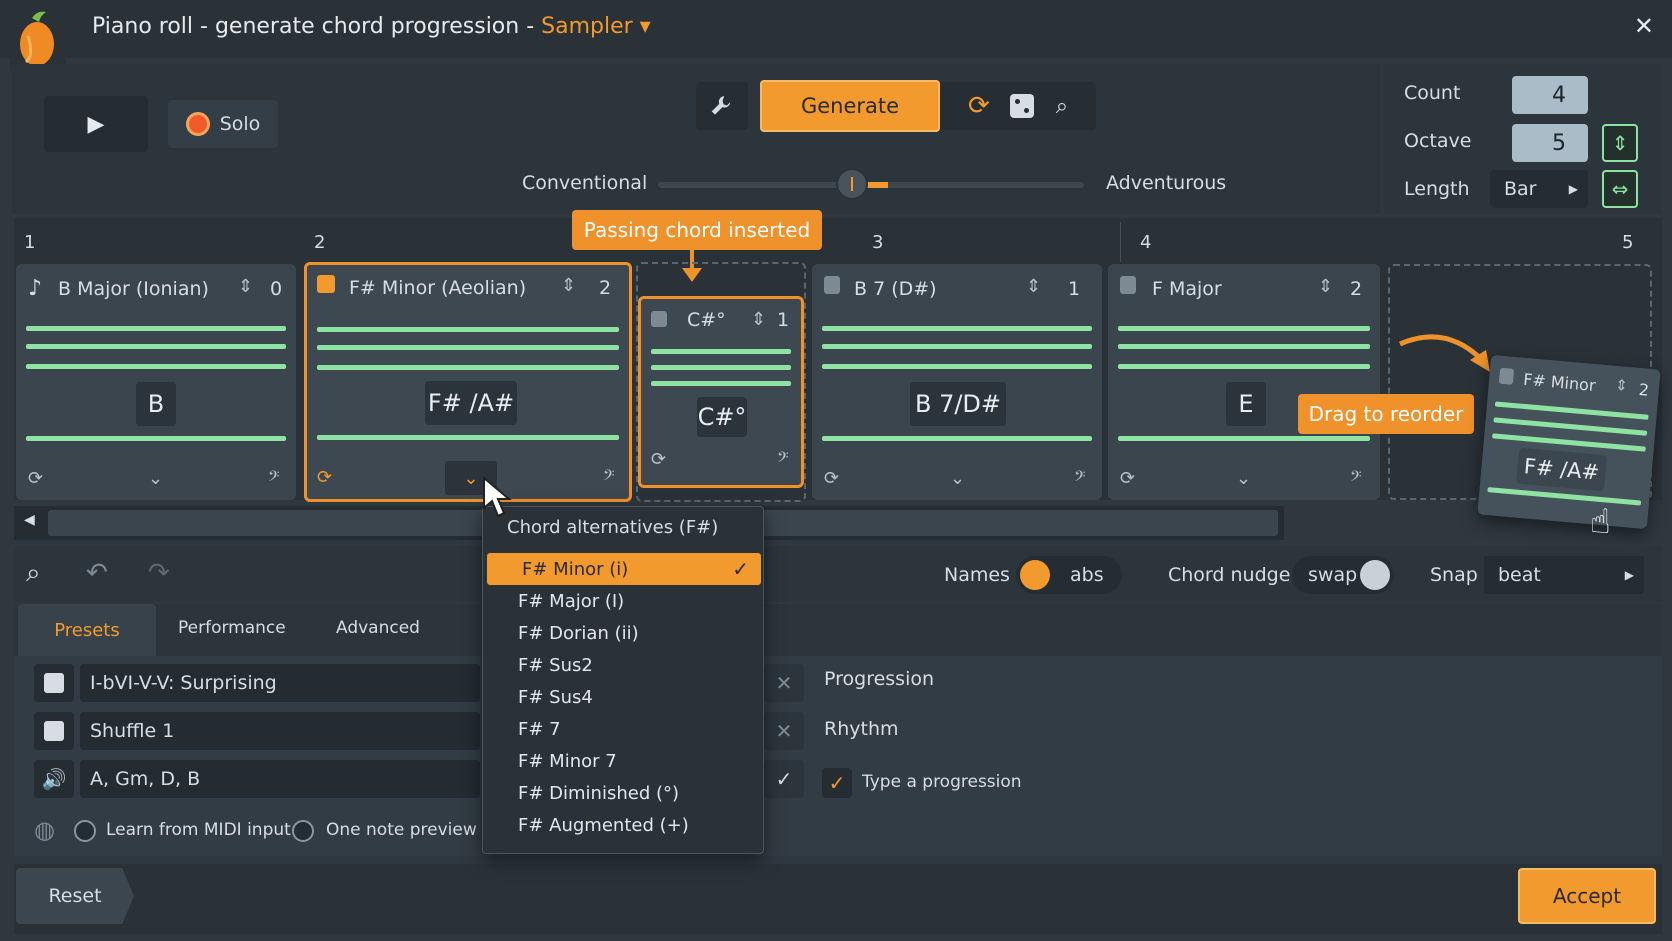 This screenshot has height=941, width=1672. I want to click on menu-item: F# Sus4, so click(623, 697).